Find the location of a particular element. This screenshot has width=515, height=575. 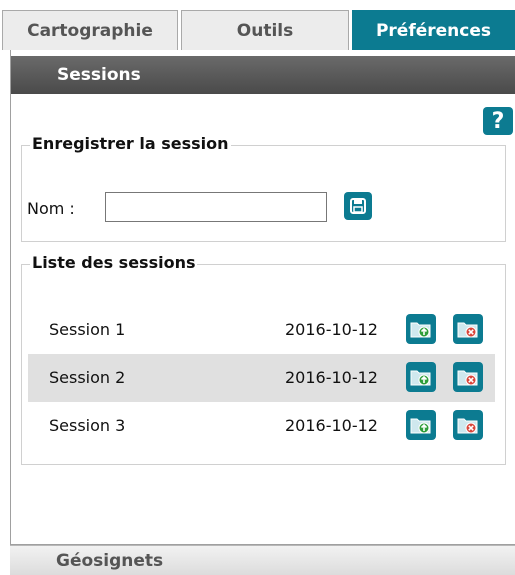

save-session-legend: Enregistrer la session is located at coordinates (130, 143).